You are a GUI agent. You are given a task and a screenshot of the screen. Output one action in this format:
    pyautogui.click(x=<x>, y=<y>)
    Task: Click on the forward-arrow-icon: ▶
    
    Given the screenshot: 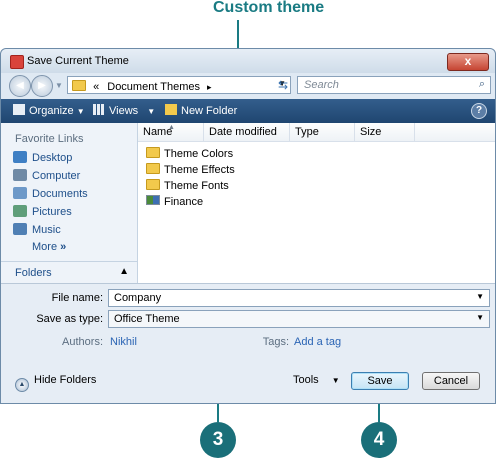 What is the action you would take?
    pyautogui.click(x=42, y=85)
    